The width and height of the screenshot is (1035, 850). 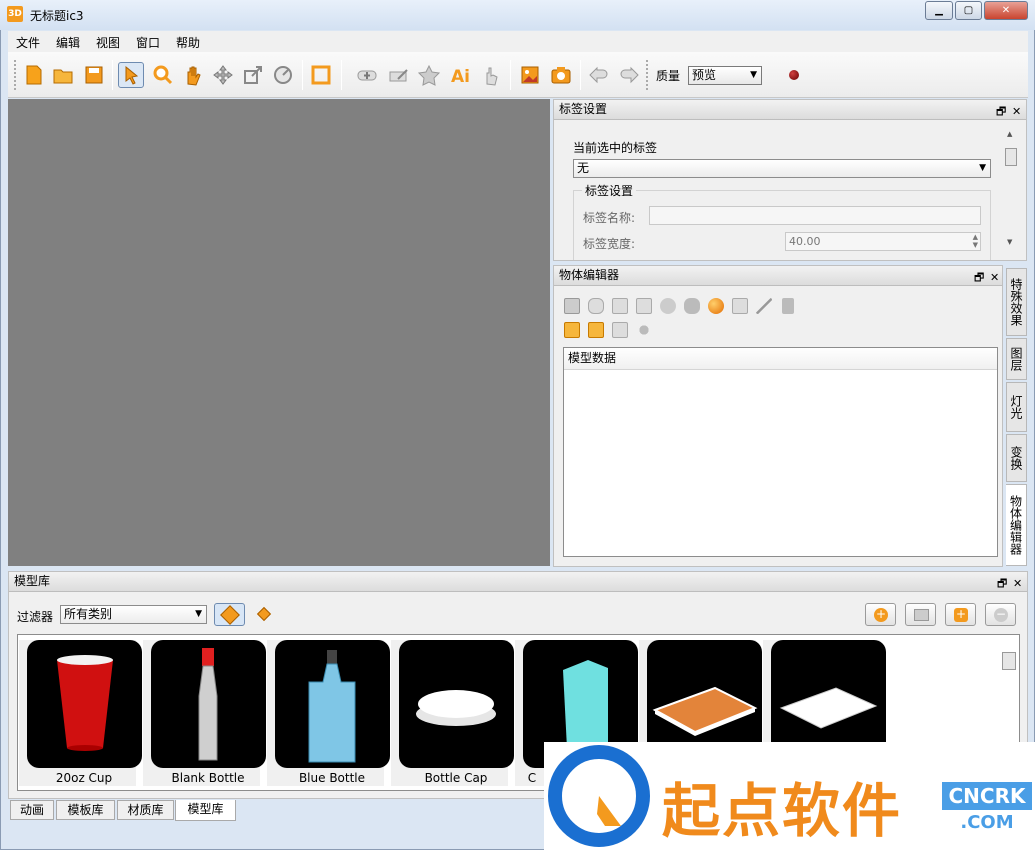 I want to click on label-width-spinbox: 40.00 ▲ ▼, so click(x=883, y=241).